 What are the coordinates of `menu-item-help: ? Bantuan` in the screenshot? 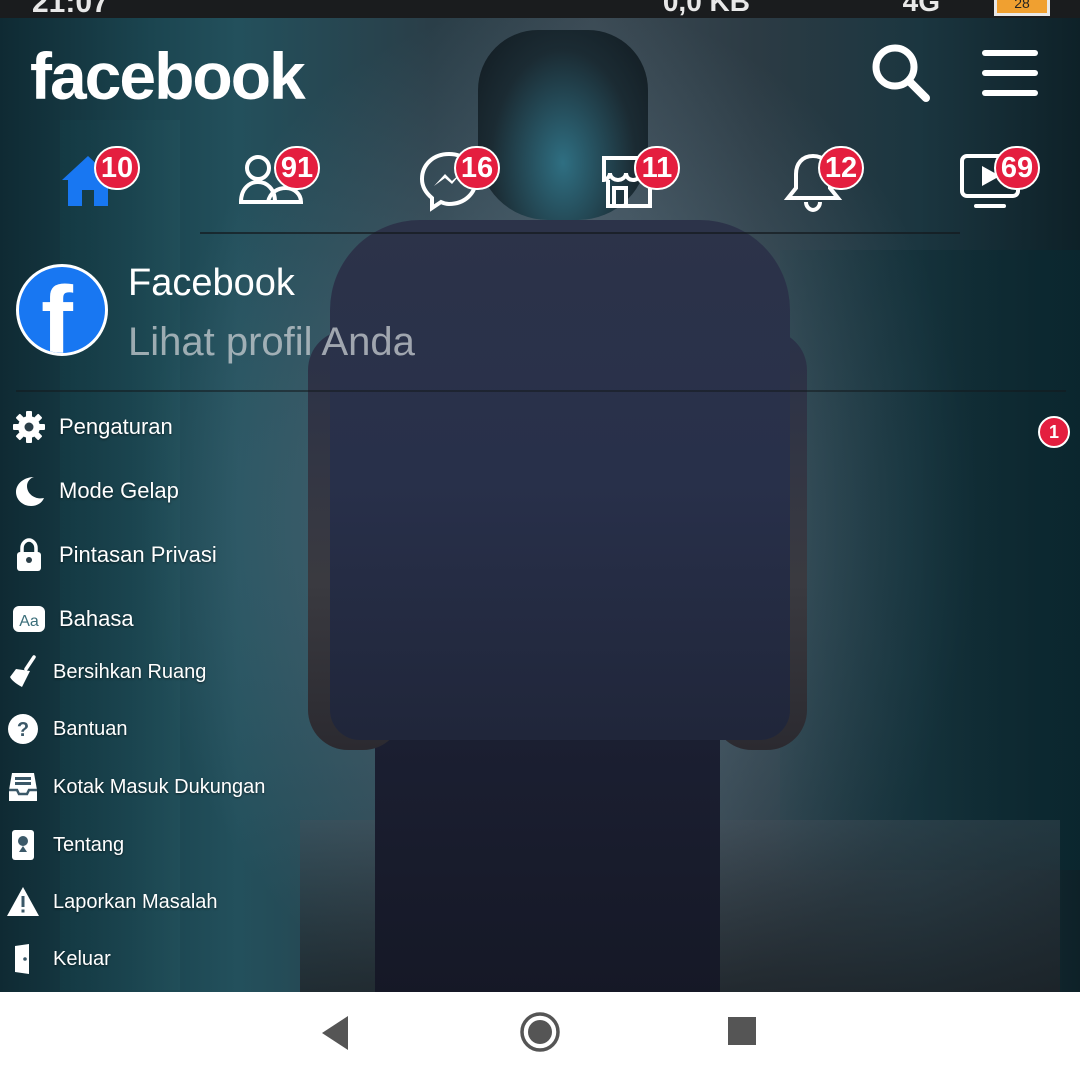 It's located at (67, 729).